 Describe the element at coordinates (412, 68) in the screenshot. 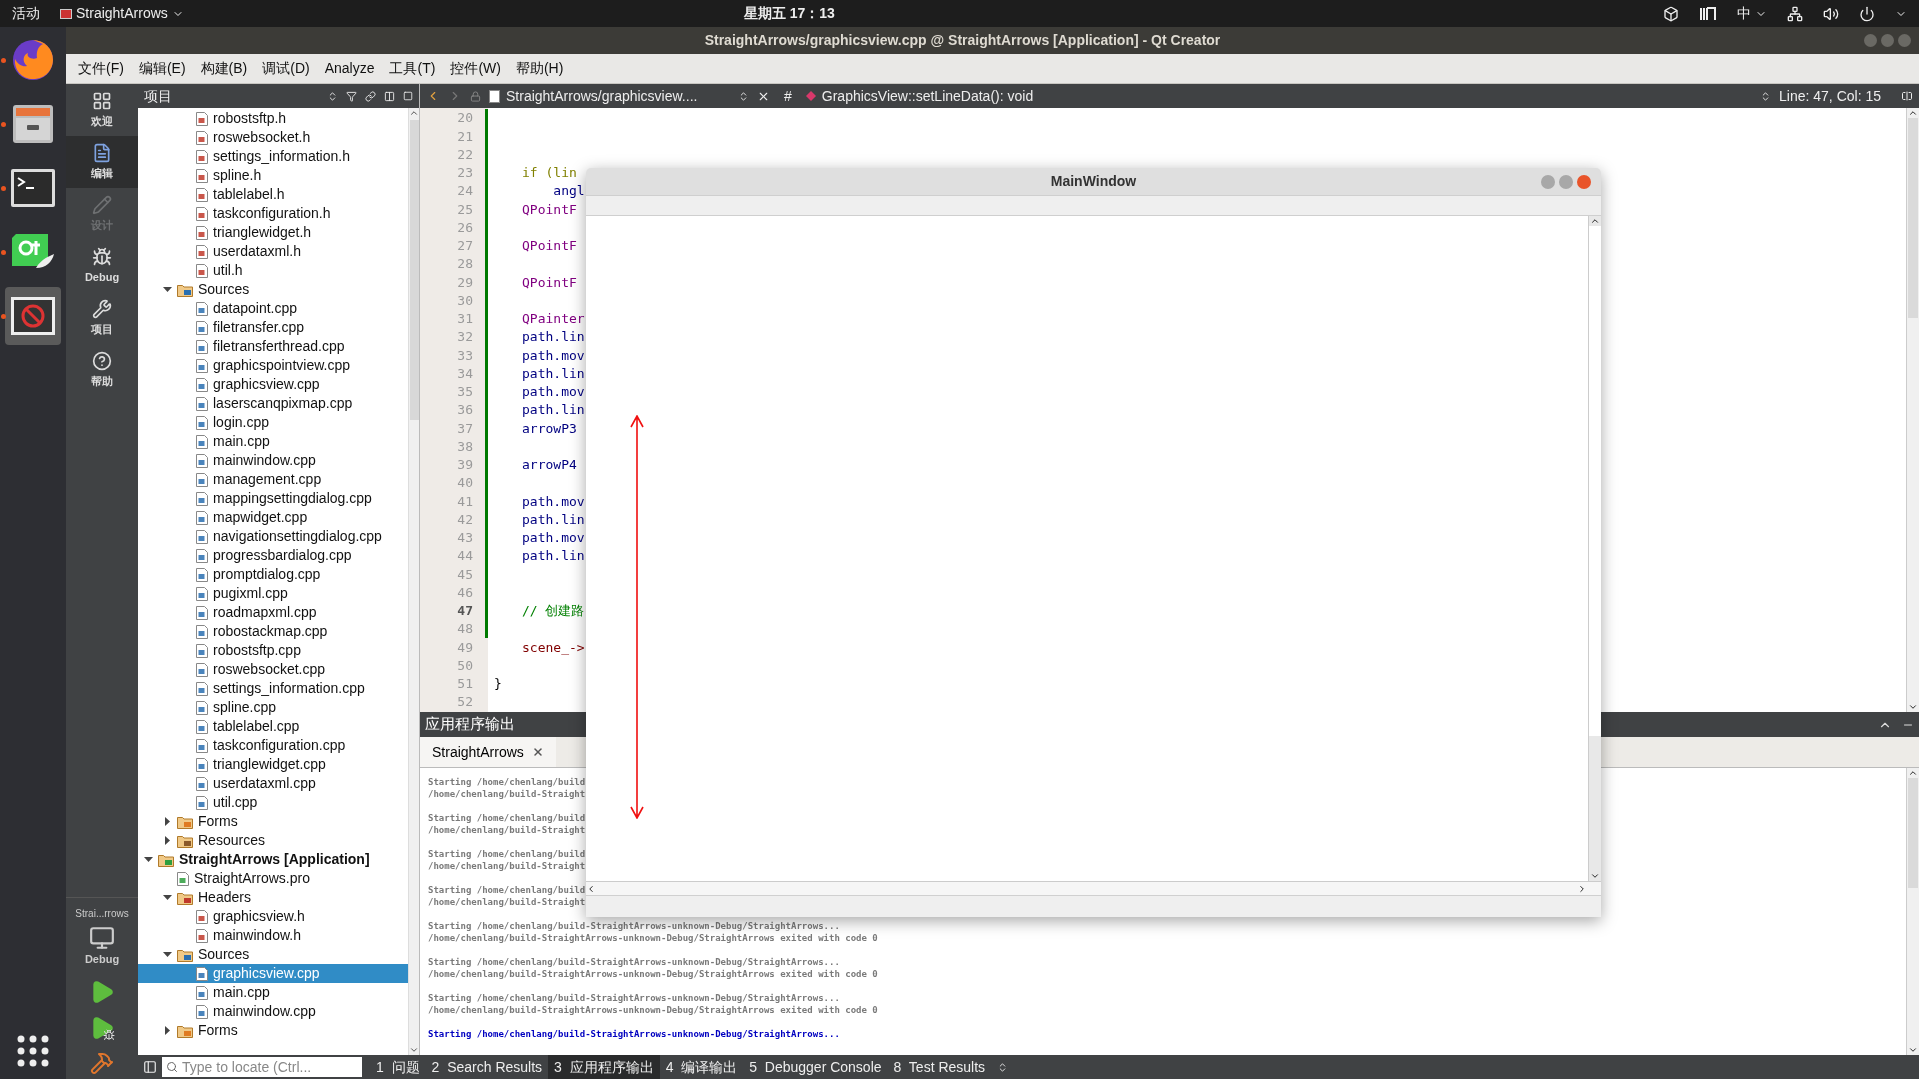

I see `menu-item: 工具(T)` at that location.